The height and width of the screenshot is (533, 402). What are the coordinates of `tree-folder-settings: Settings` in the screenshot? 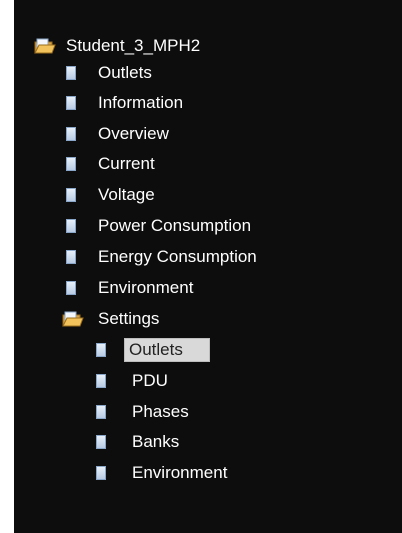 It's located at (162, 319).